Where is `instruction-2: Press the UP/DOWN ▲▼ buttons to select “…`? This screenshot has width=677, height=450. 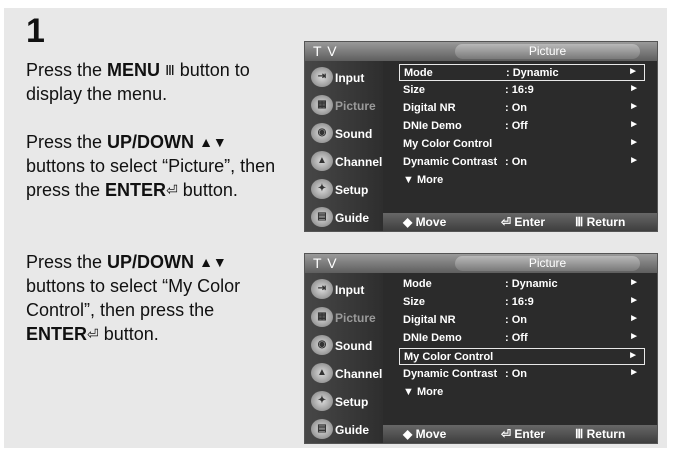 instruction-2: Press the UP/DOWN ▲▼ buttons to select “… is located at coordinates (151, 166).